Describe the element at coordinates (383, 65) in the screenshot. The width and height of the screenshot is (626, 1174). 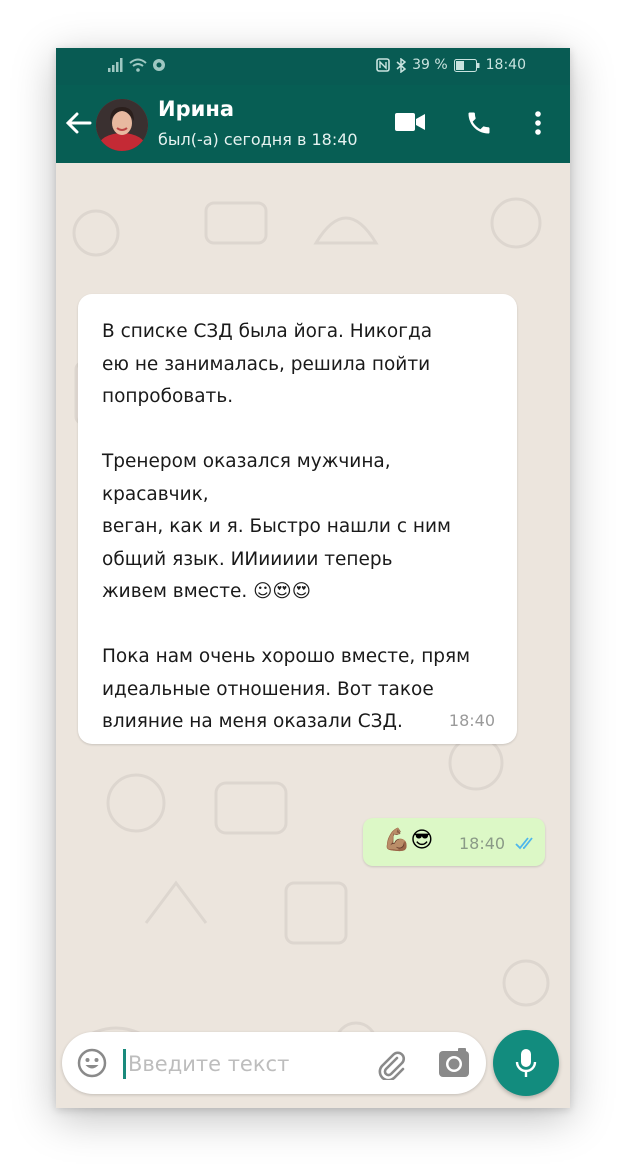
I see `nfc-icon` at that location.